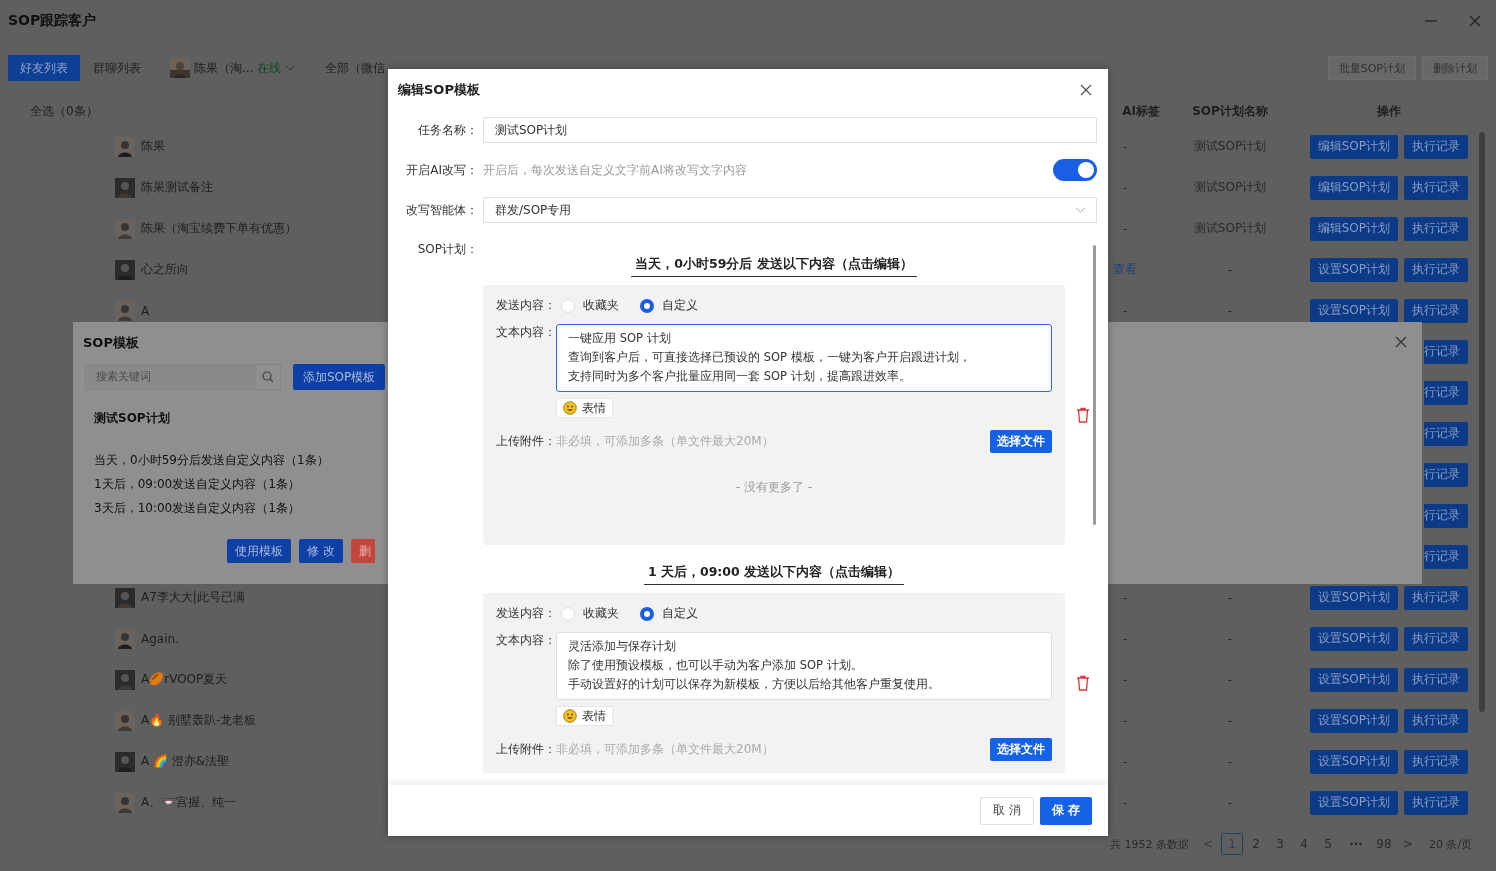 This screenshot has height=871, width=1496. What do you see at coordinates (523, 749) in the screenshot?
I see `field-label: 上传附件：` at bounding box center [523, 749].